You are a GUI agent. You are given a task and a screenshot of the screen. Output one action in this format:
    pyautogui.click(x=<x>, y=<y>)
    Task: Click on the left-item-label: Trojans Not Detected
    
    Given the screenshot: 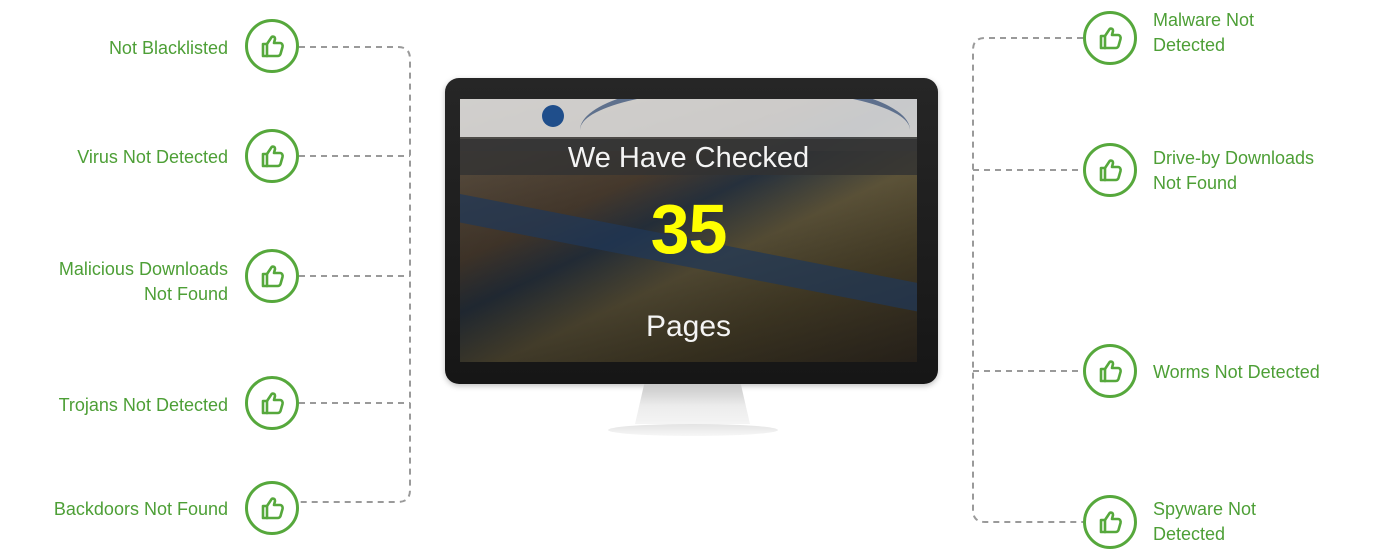 What is the action you would take?
    pyautogui.click(x=143, y=405)
    